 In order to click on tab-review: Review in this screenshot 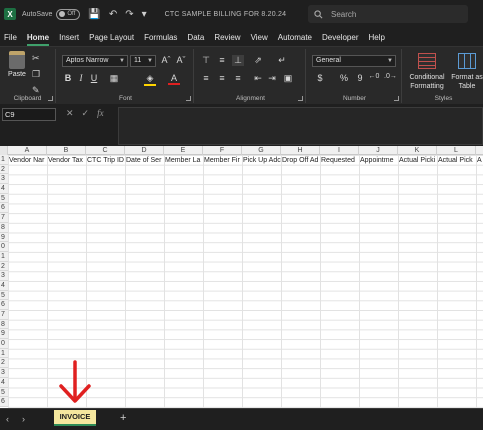, I will do `click(227, 37)`.